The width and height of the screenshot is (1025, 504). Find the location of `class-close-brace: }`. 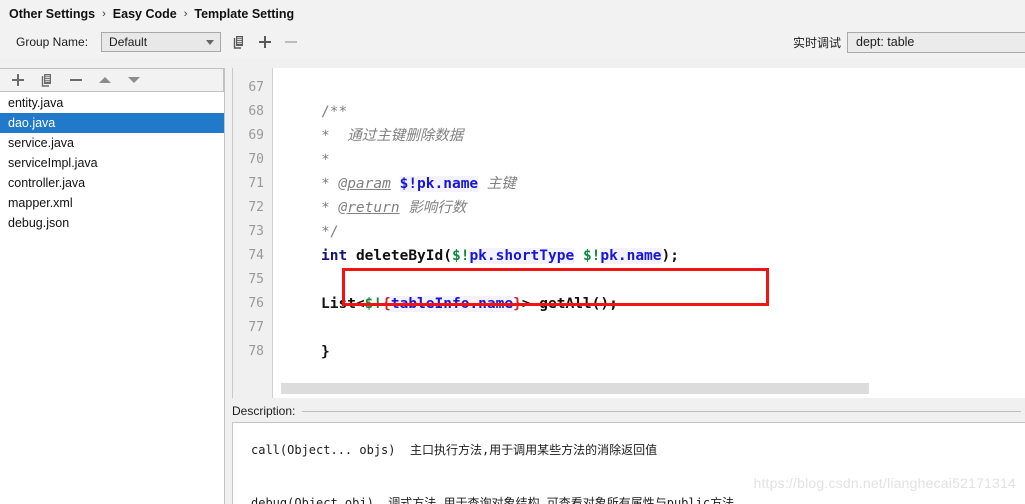

class-close-brace: } is located at coordinates (325, 352).